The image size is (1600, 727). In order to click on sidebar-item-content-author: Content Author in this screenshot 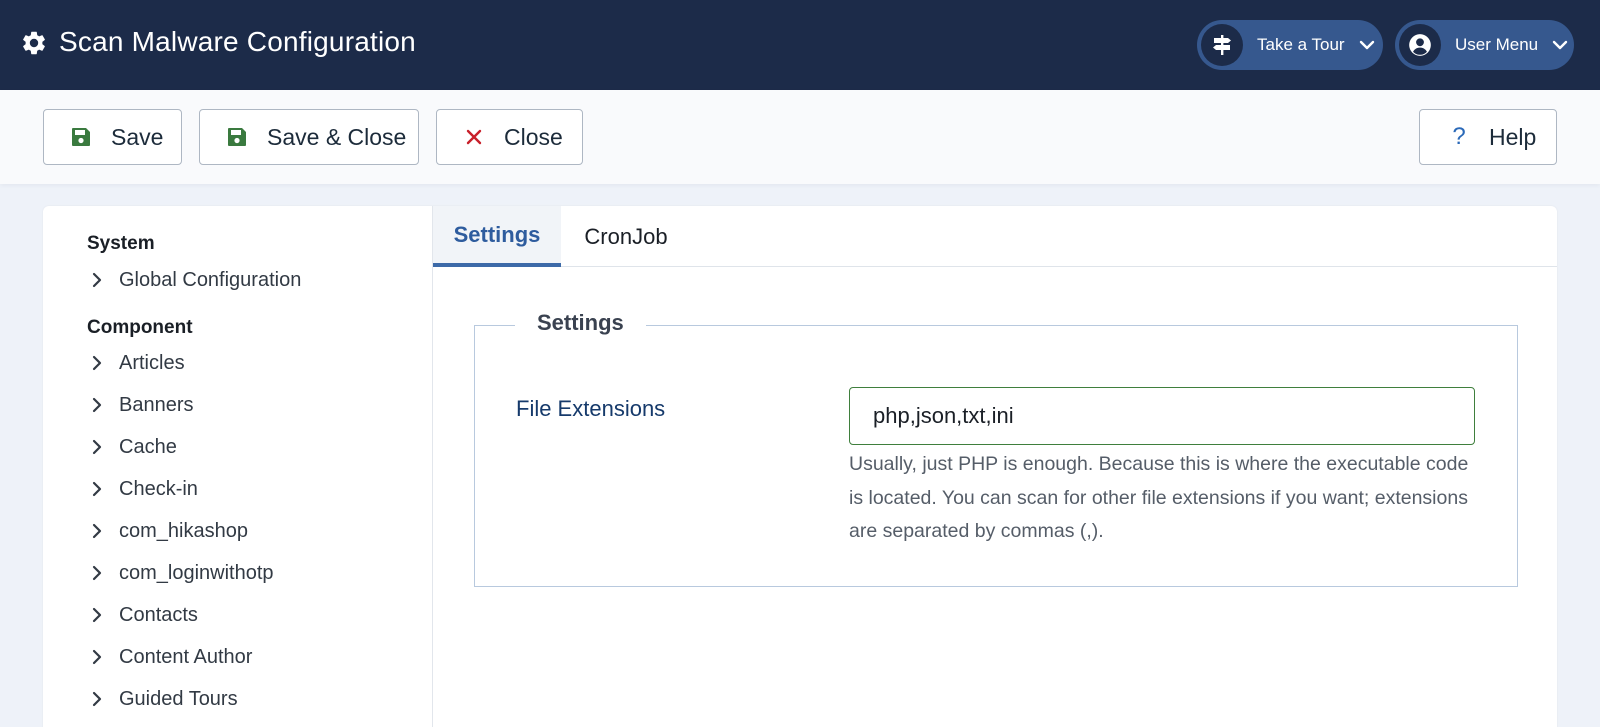, I will do `click(170, 657)`.